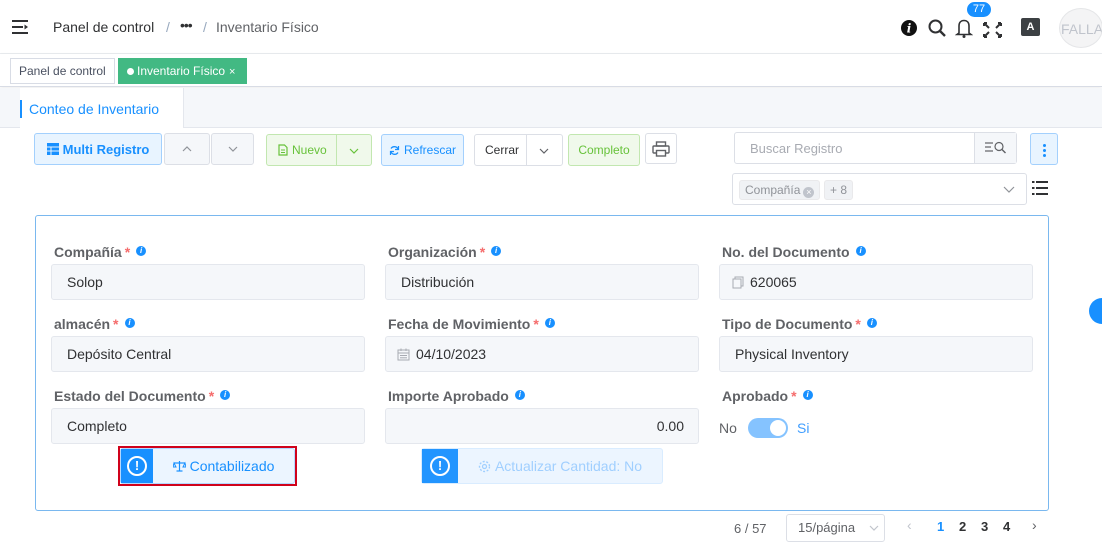 Image resolution: width=1102 pixels, height=552 pixels. Describe the element at coordinates (1006, 526) in the screenshot. I see `page-4: 4` at that location.